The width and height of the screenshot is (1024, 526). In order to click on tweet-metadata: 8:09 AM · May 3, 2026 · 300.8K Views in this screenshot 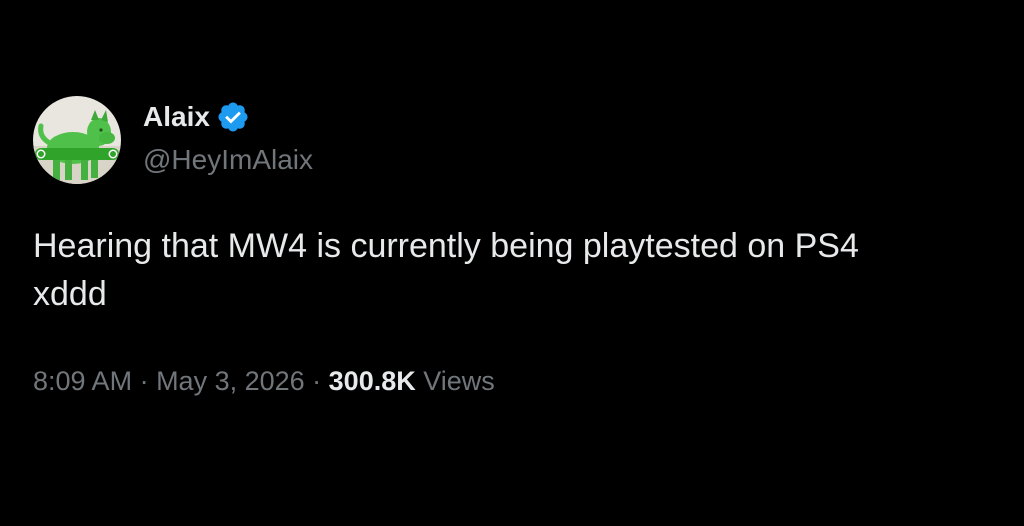, I will do `click(264, 381)`.